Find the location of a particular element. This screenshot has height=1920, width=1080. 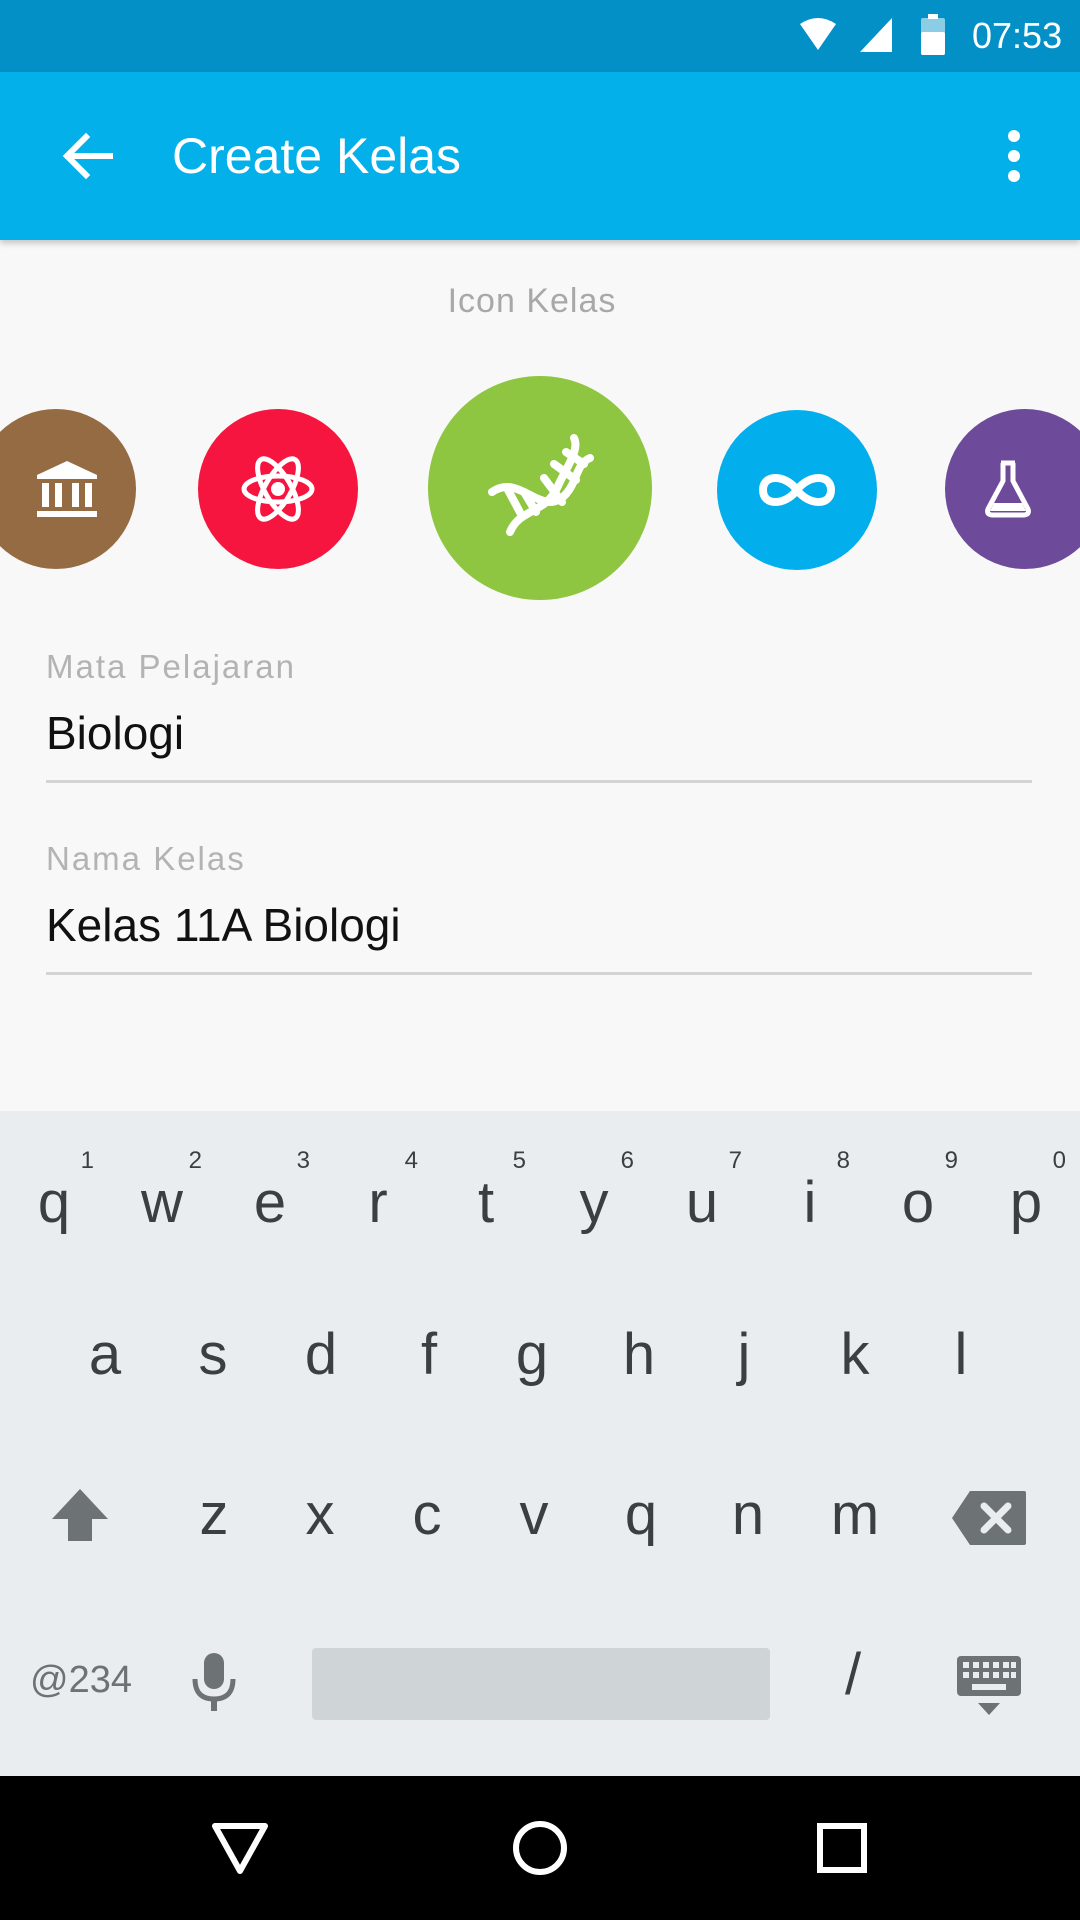

wifi-icon is located at coordinates (818, 36).